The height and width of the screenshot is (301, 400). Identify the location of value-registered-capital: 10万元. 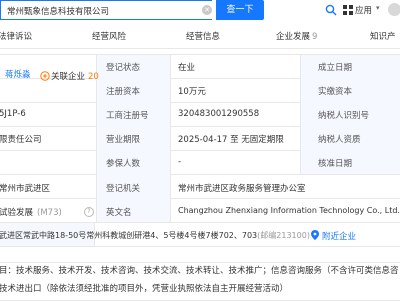
(192, 92).